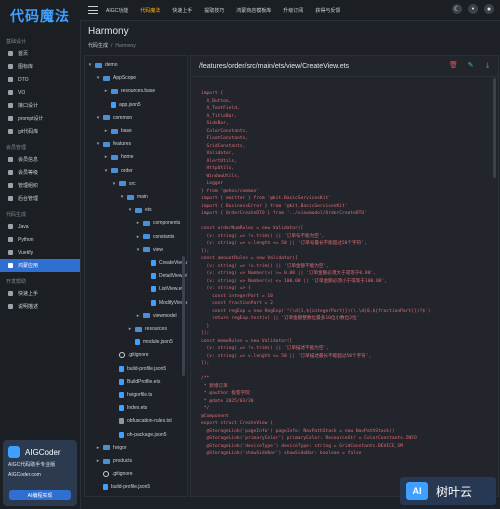 This screenshot has width=500, height=509. Describe the element at coordinates (225, 393) in the screenshot. I see `code-line: * @author 极客学院` at that location.